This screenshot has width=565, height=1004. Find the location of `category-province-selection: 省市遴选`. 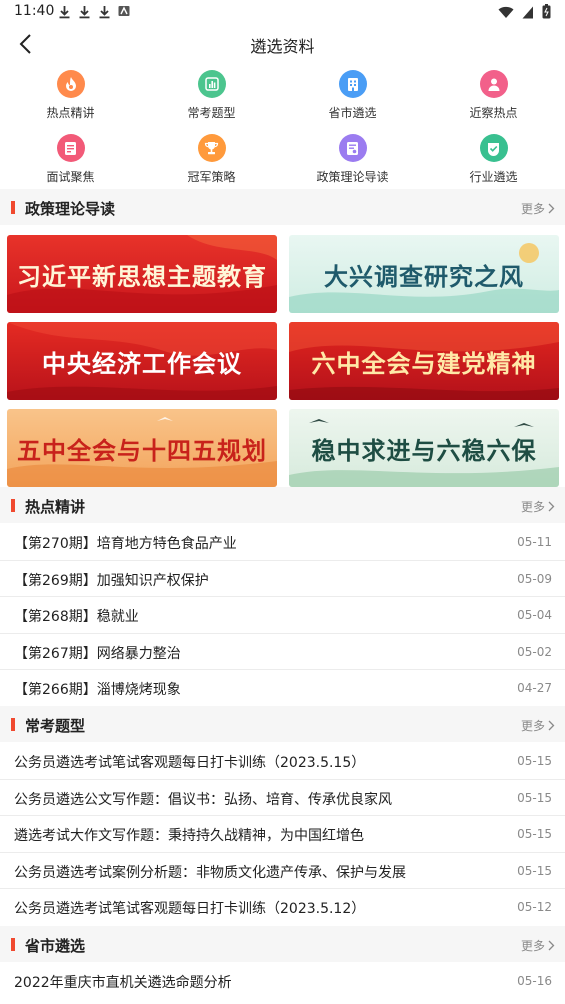

category-province-selection: 省市遴选 is located at coordinates (352, 95).